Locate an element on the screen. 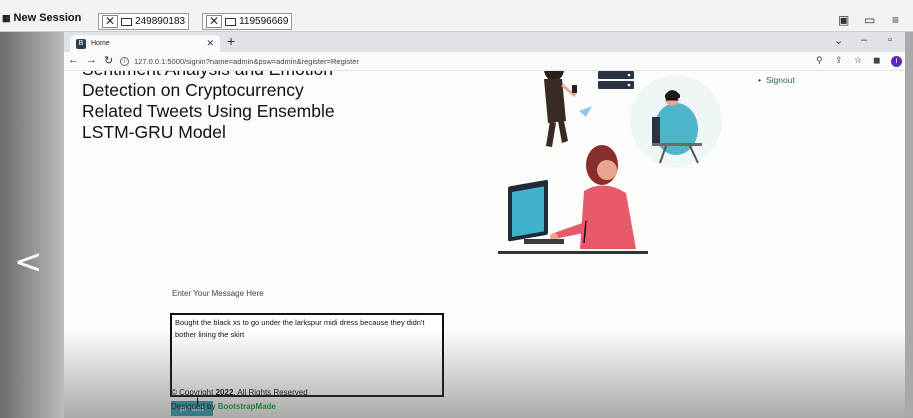 This screenshot has height=418, width=913. hero-illustration is located at coordinates (610, 162).